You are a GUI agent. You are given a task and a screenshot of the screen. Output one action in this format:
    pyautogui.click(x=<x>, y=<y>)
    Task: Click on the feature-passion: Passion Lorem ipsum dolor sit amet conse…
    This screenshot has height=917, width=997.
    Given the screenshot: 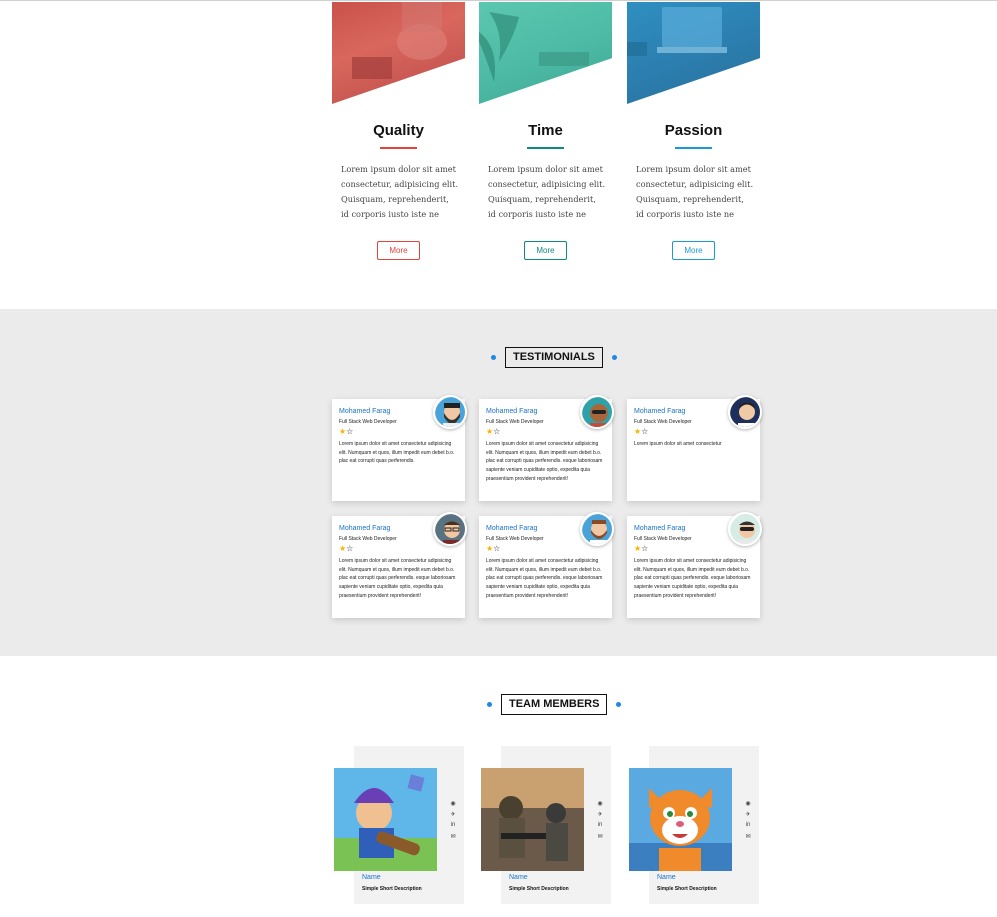 What is the action you would take?
    pyautogui.click(x=693, y=131)
    